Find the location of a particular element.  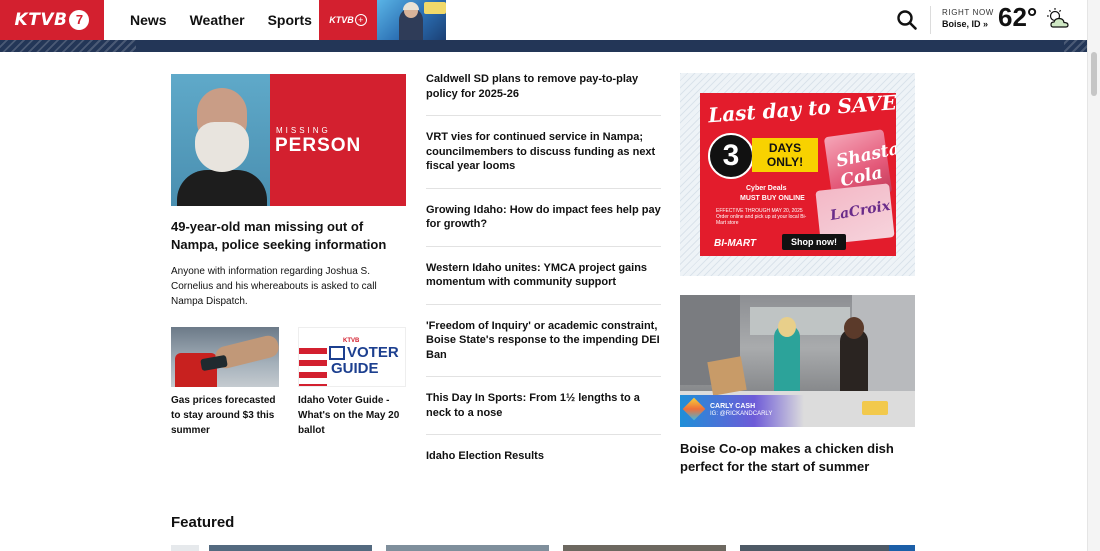

voter-guide-image: KTVB VOTER GUIDE is located at coordinates (352, 357).